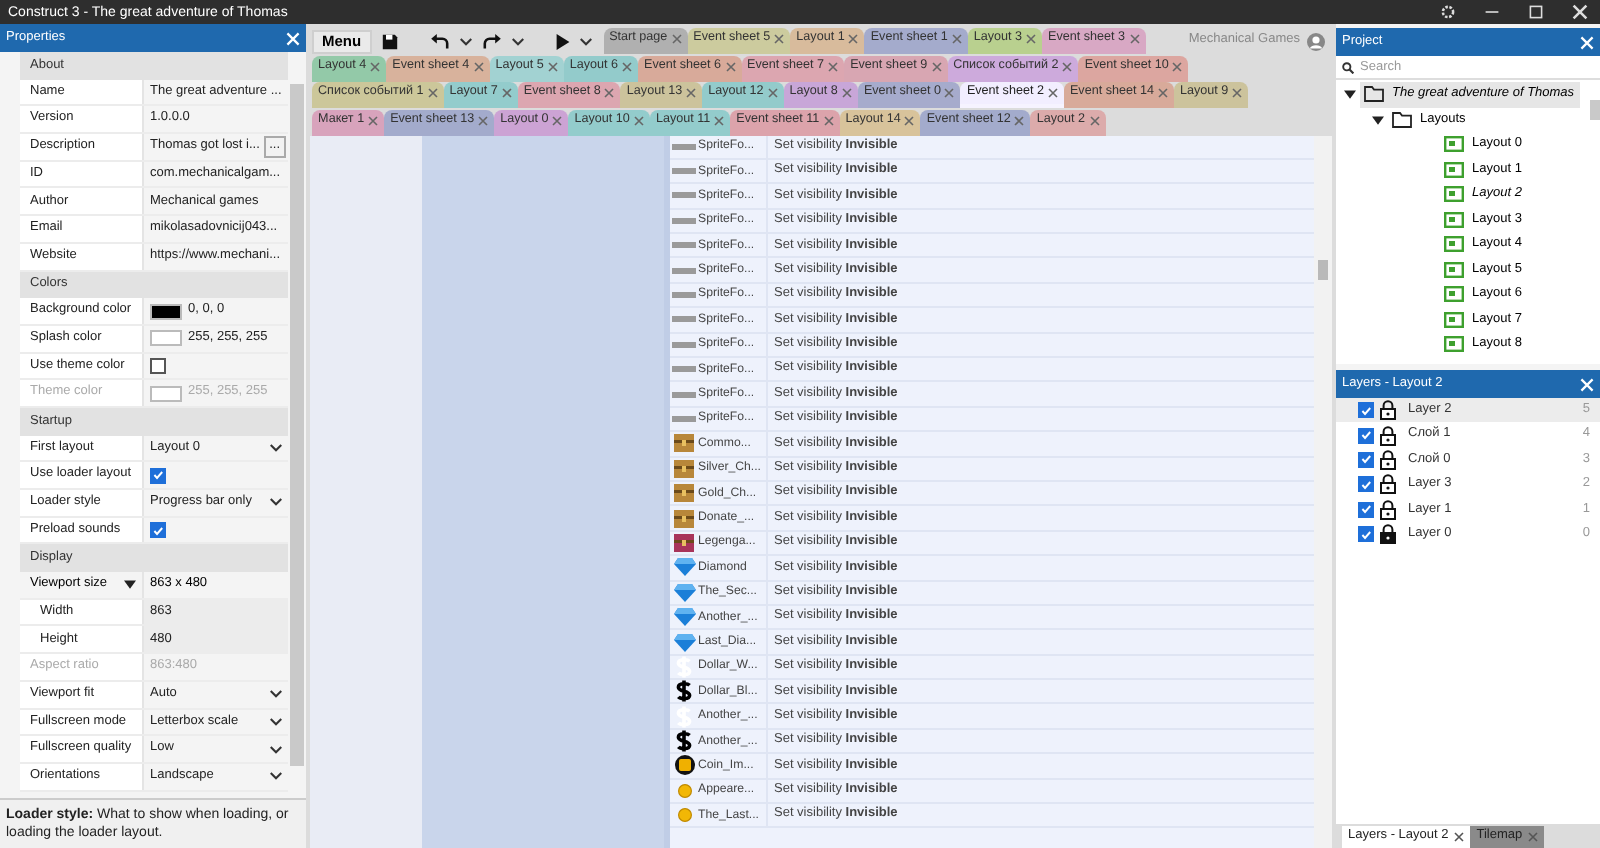 The height and width of the screenshot is (848, 1600). I want to click on avatar-icon, so click(1316, 41).